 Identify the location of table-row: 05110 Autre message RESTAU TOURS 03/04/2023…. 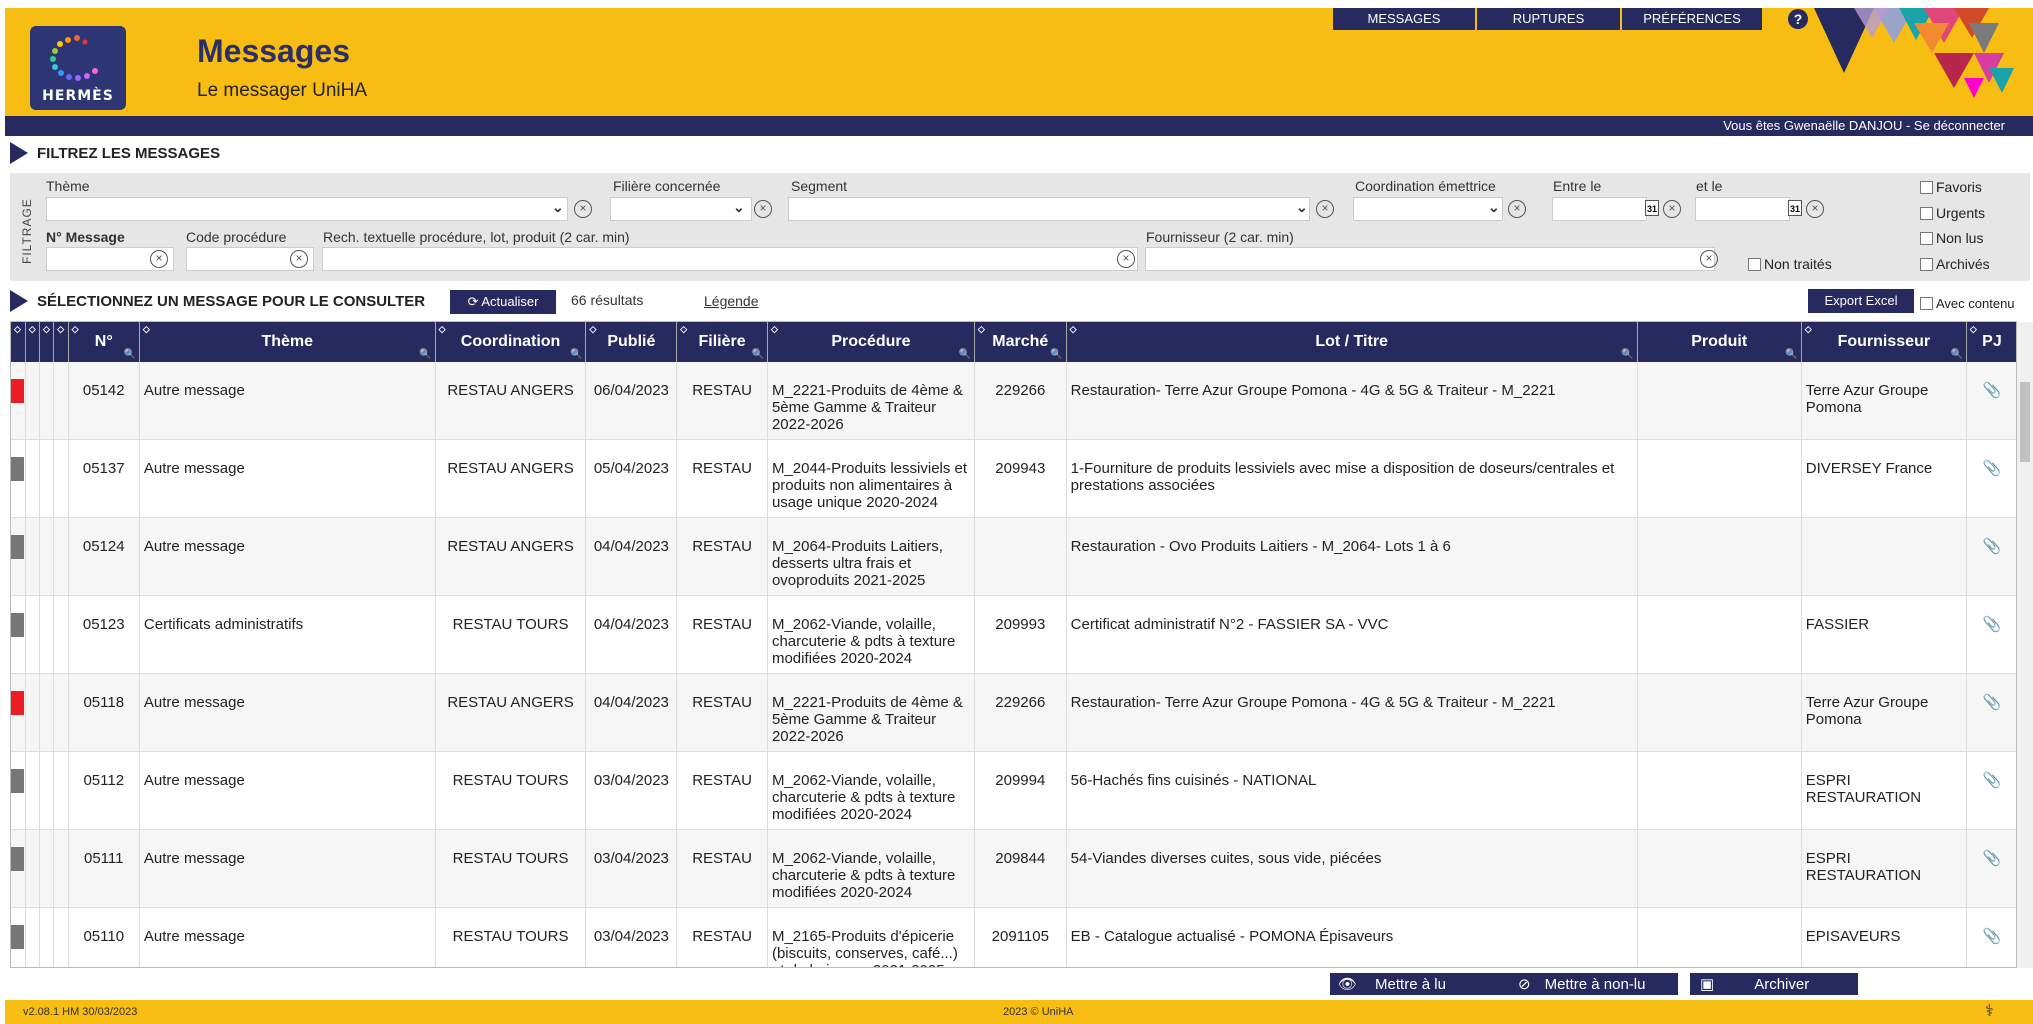
(1013, 937).